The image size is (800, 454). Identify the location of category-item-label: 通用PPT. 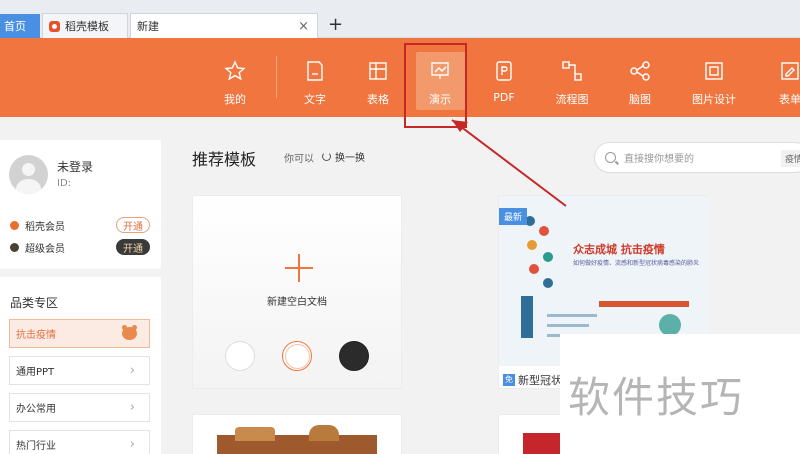
(35, 372).